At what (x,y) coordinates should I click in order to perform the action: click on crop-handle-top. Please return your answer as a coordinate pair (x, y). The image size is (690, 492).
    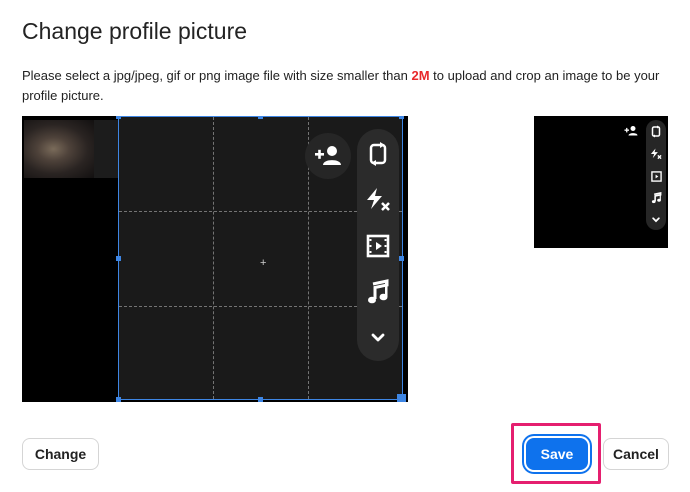
    Looking at the image, I should click on (260, 117).